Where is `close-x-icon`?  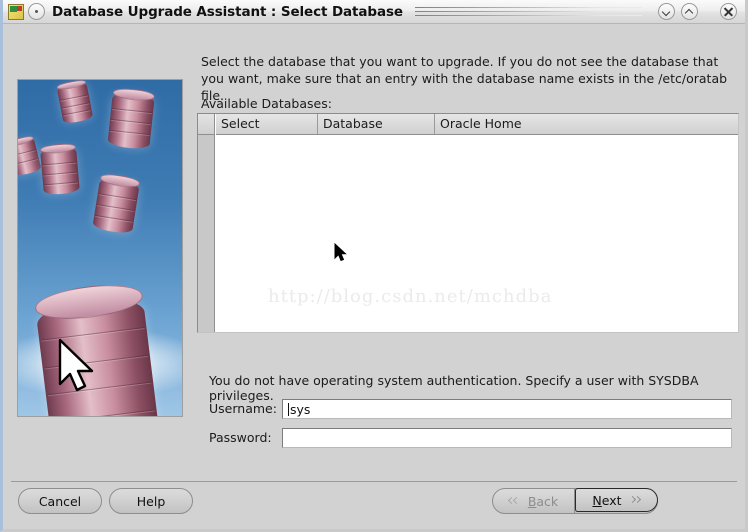 close-x-icon is located at coordinates (728, 11).